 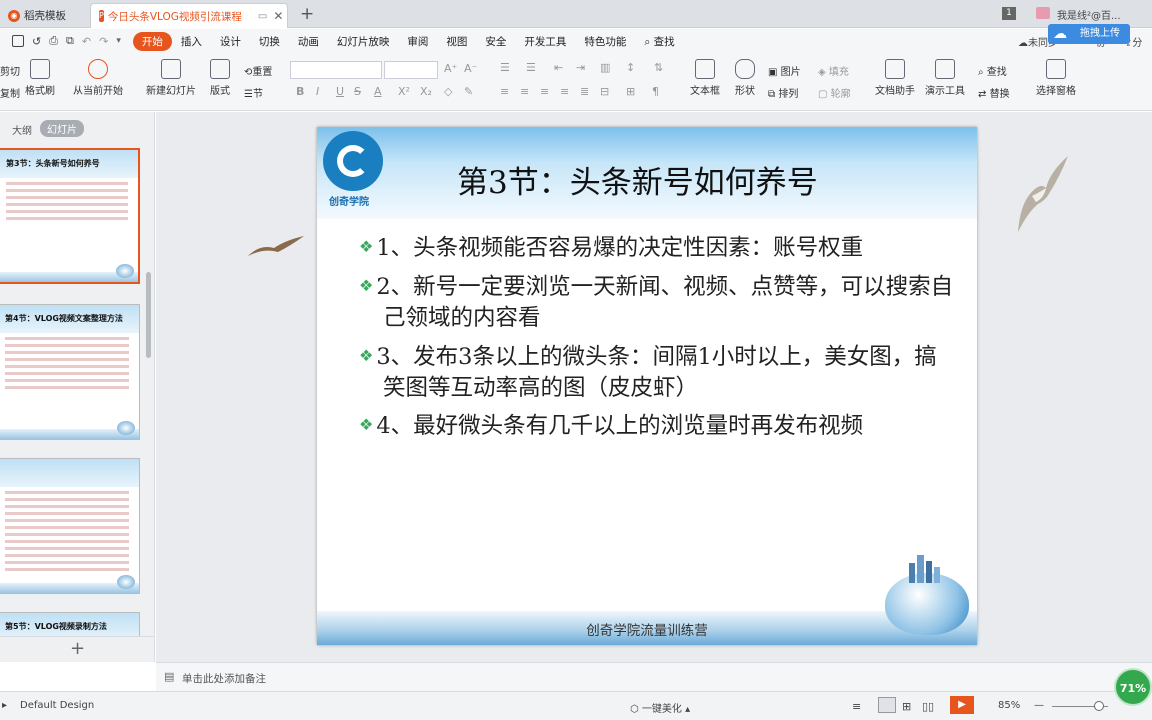 What do you see at coordinates (86, 41) in the screenshot?
I see `undo-icon: ↶` at bounding box center [86, 41].